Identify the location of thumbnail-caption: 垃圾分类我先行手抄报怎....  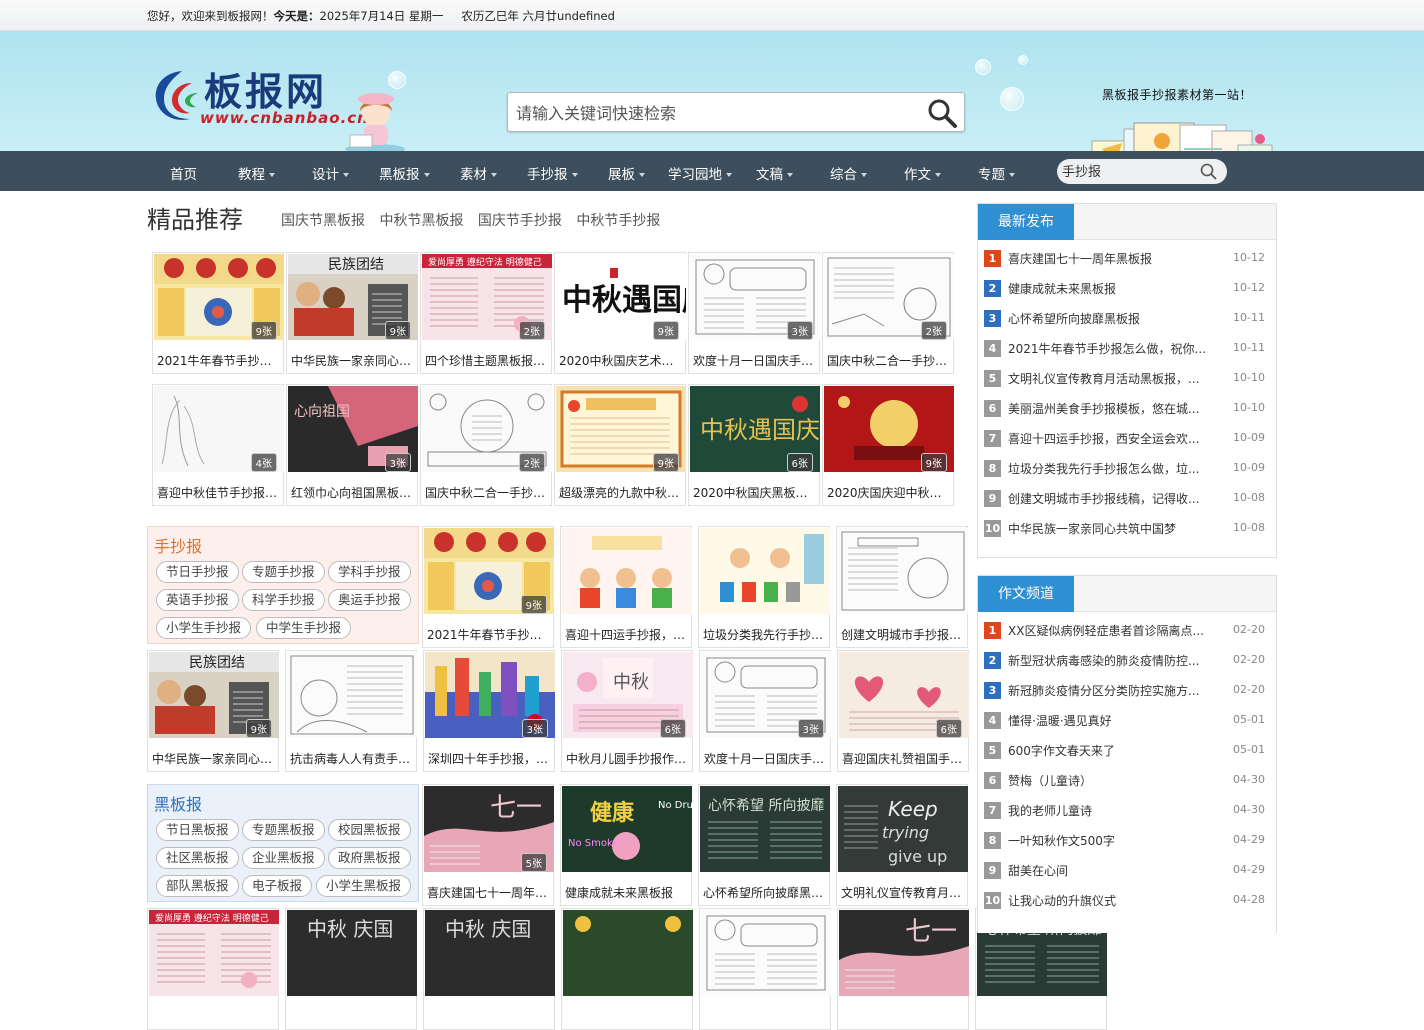
(766, 634).